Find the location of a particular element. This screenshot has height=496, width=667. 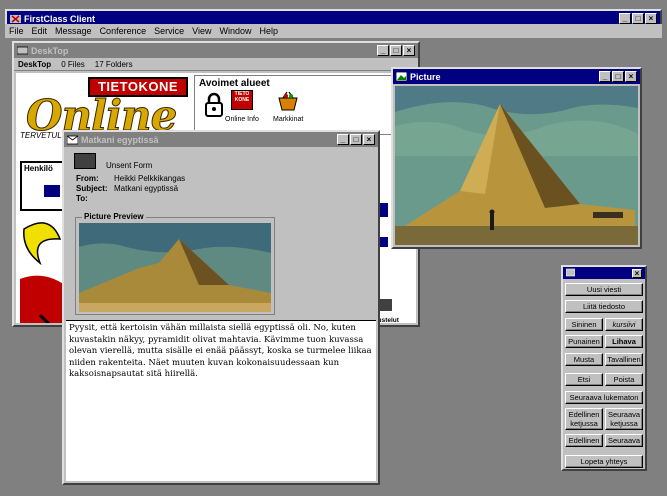

message-close-button: × is located at coordinates (369, 139).